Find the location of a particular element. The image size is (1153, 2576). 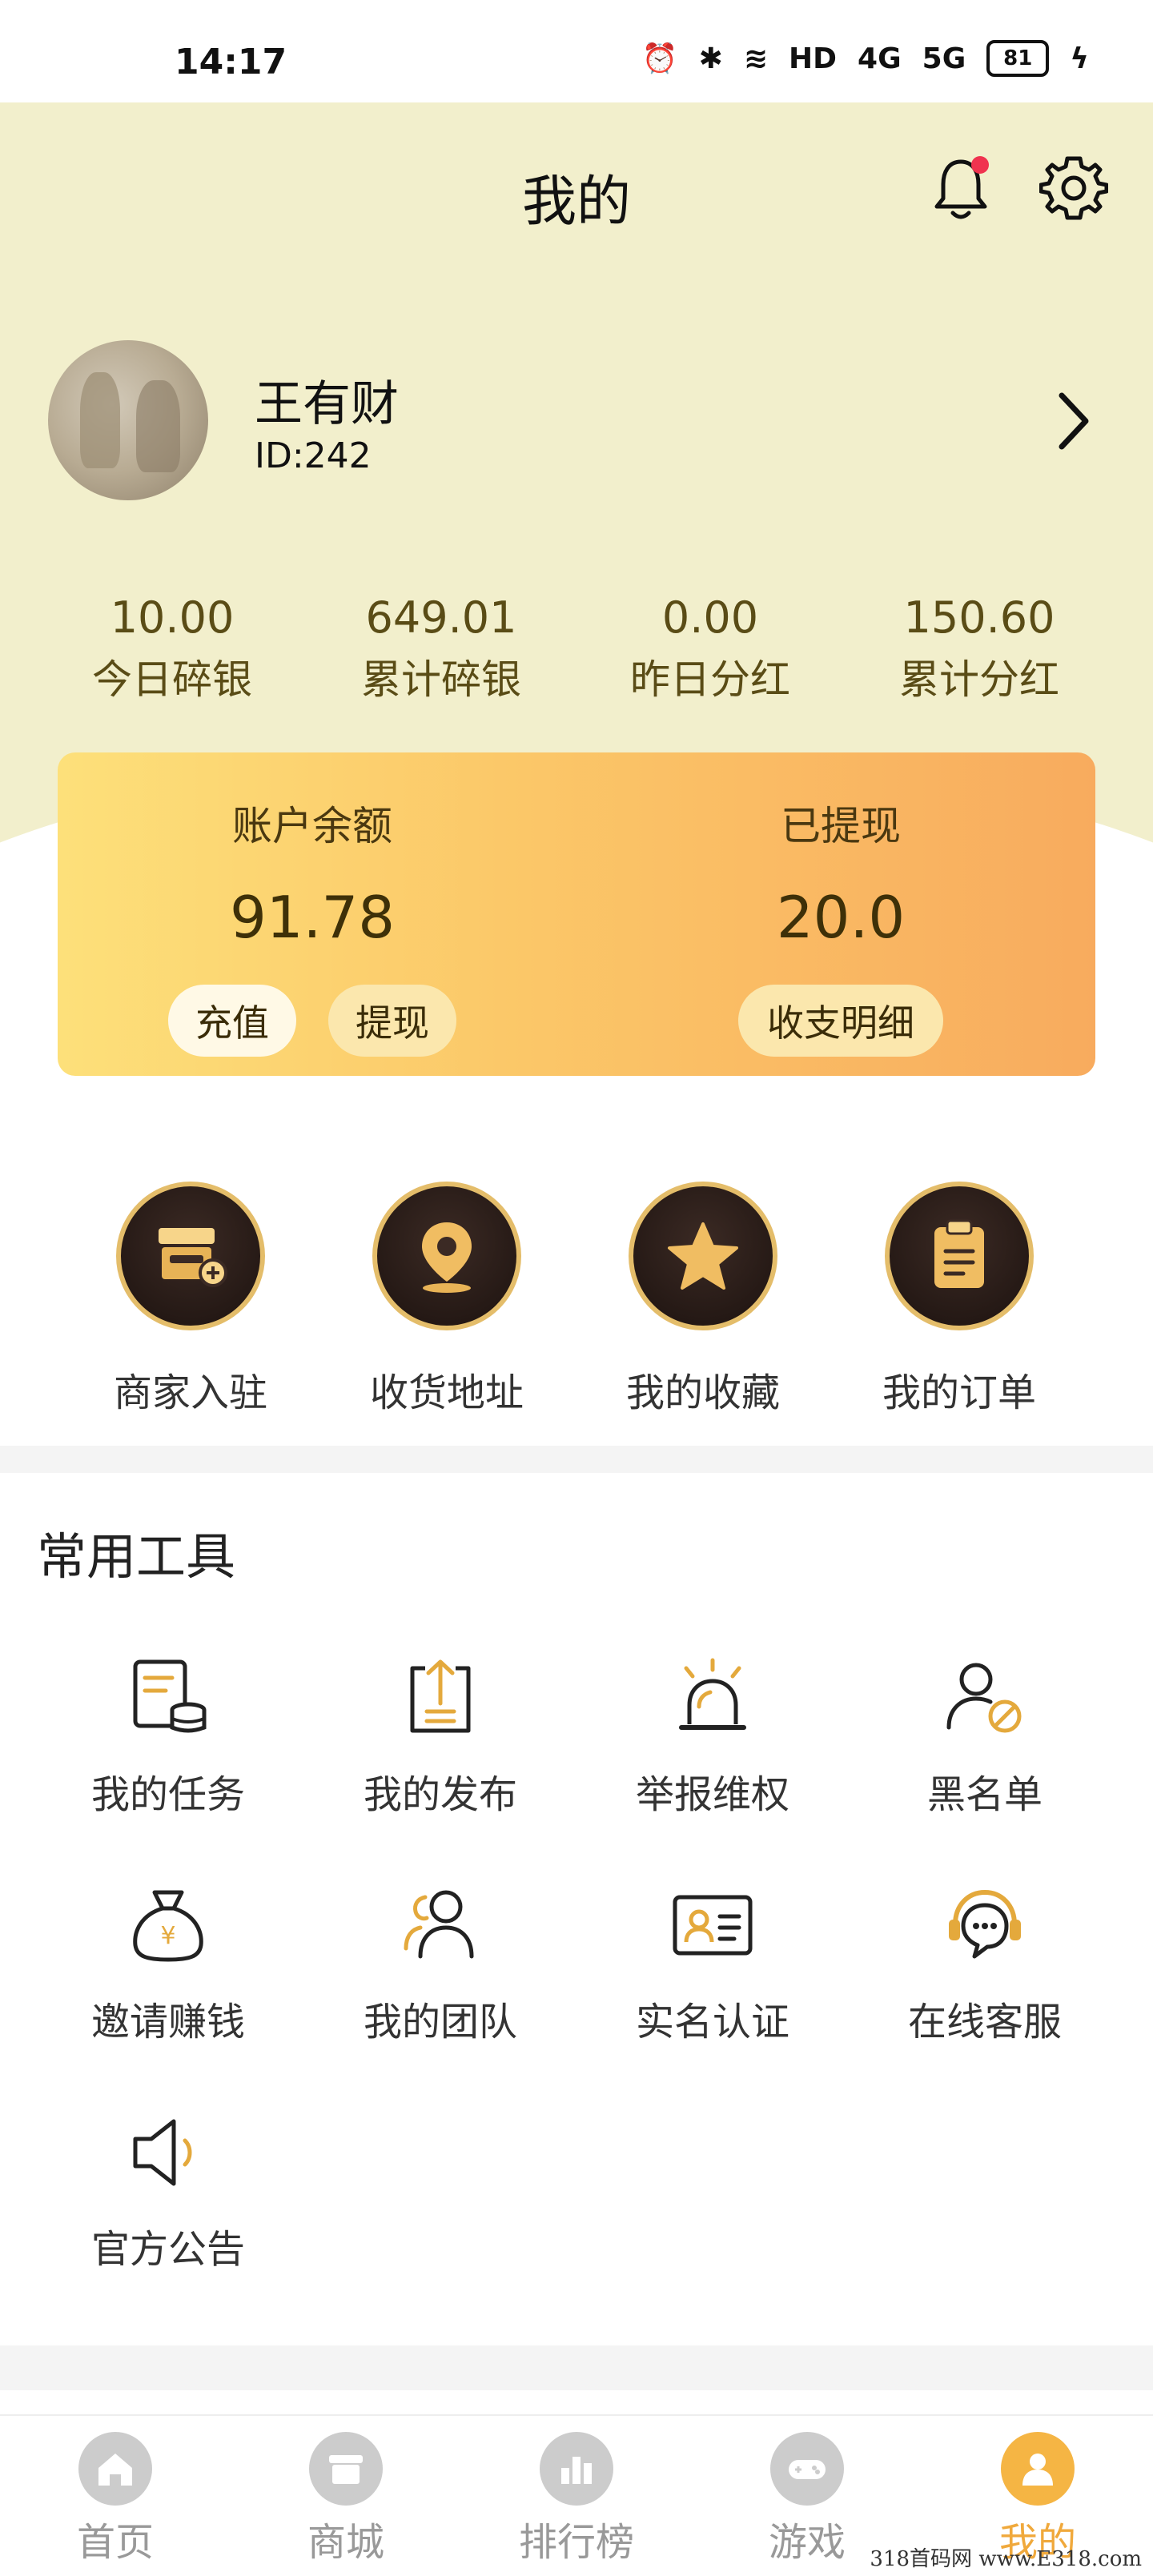

withdraw-button: 提现 is located at coordinates (392, 1021).